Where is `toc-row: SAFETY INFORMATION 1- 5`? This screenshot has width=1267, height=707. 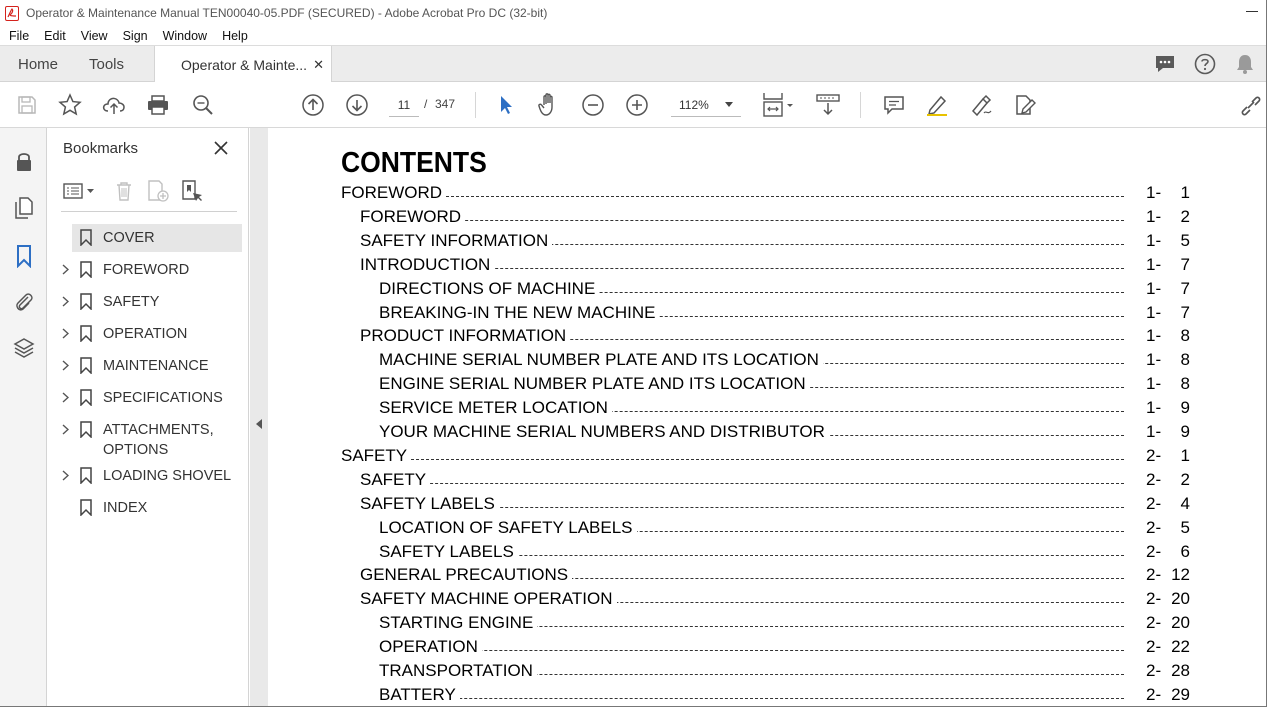
toc-row: SAFETY INFORMATION 1- 5 is located at coordinates (767, 242).